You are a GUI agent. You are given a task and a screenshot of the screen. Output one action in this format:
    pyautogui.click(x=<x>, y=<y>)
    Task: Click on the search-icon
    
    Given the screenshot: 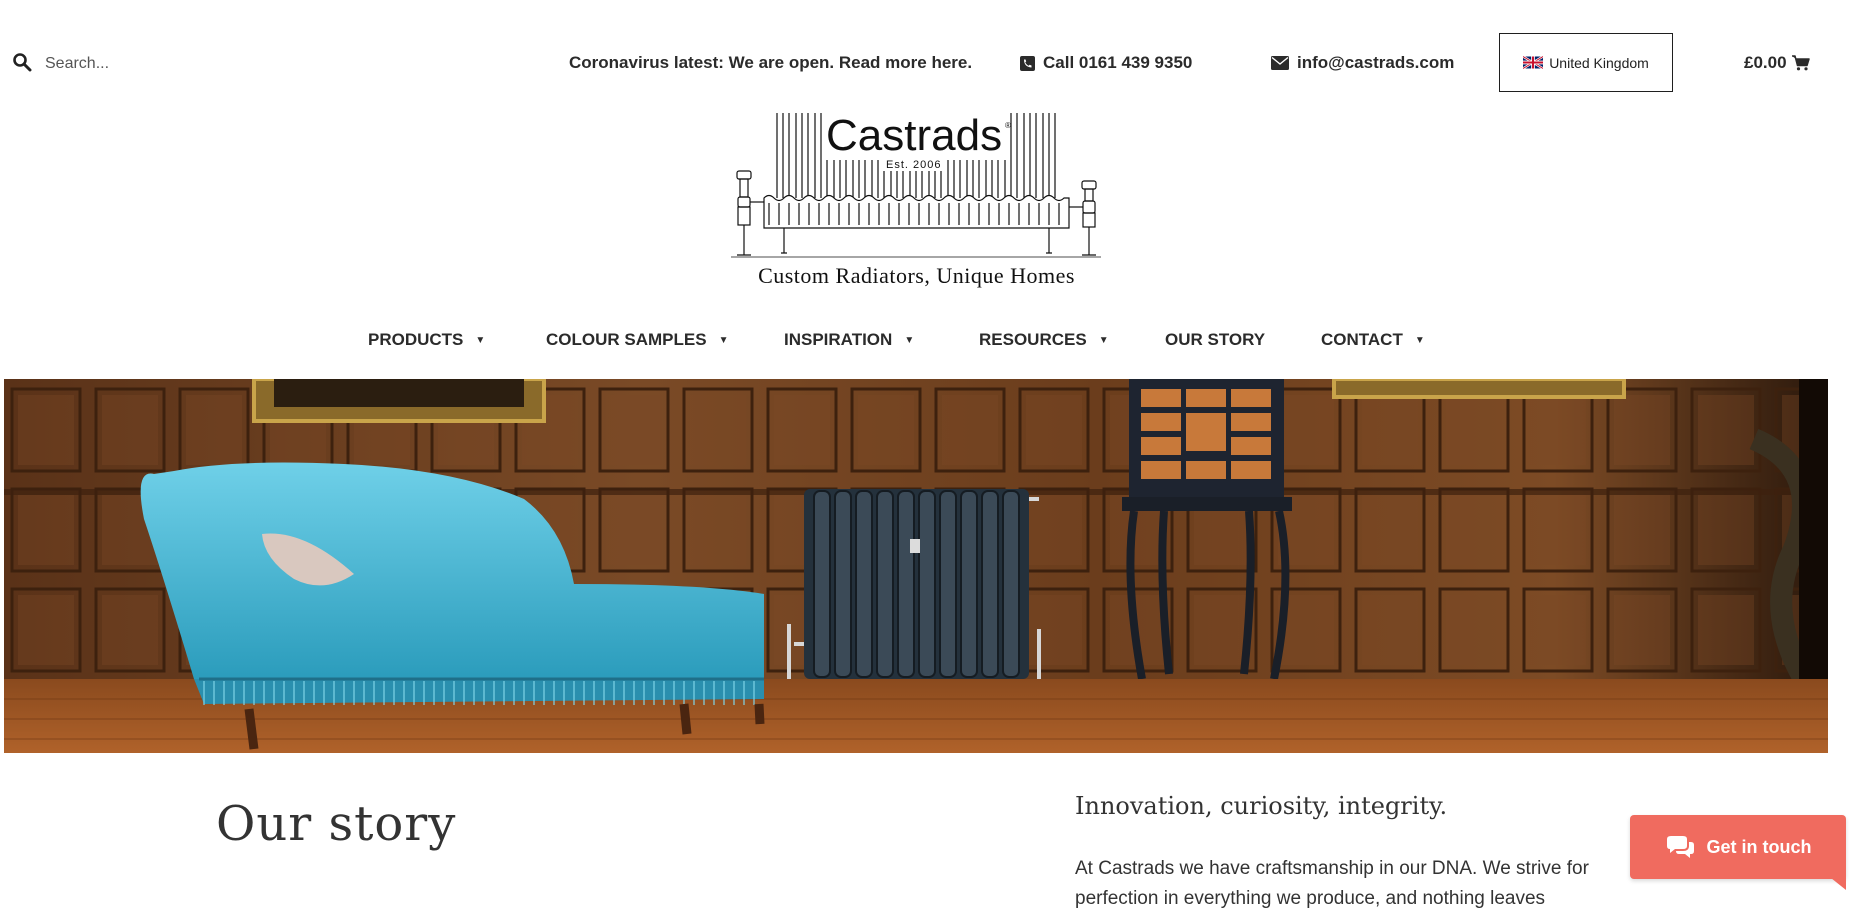 What is the action you would take?
    pyautogui.click(x=22, y=64)
    